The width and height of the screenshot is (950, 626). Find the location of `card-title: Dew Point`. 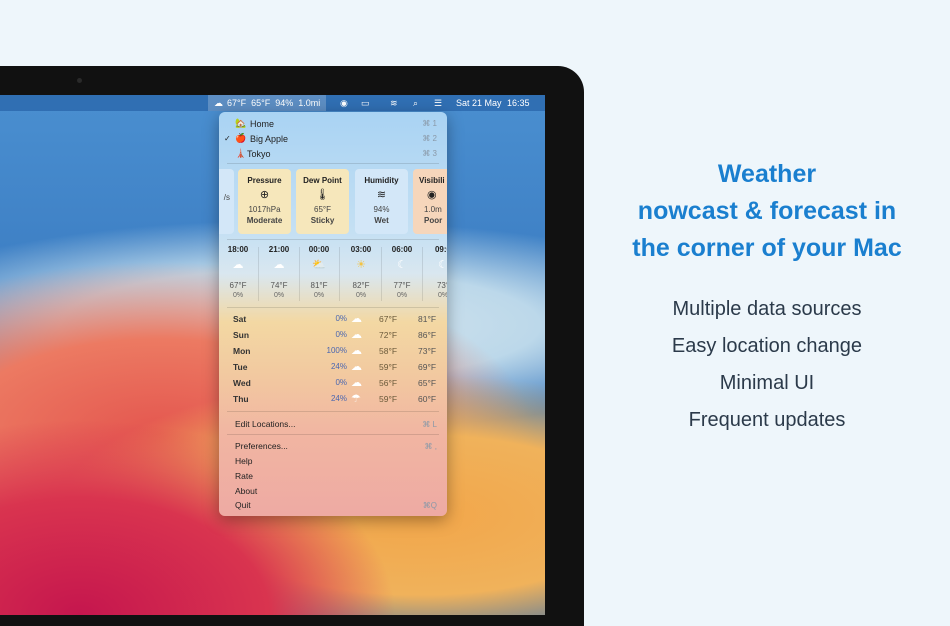

card-title: Dew Point is located at coordinates (322, 180).